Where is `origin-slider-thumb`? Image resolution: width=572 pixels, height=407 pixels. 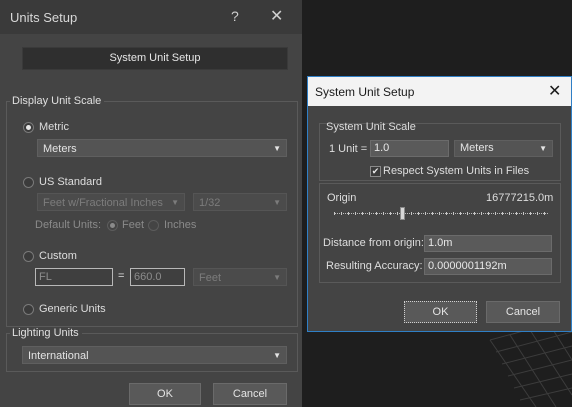 origin-slider-thumb is located at coordinates (402, 213).